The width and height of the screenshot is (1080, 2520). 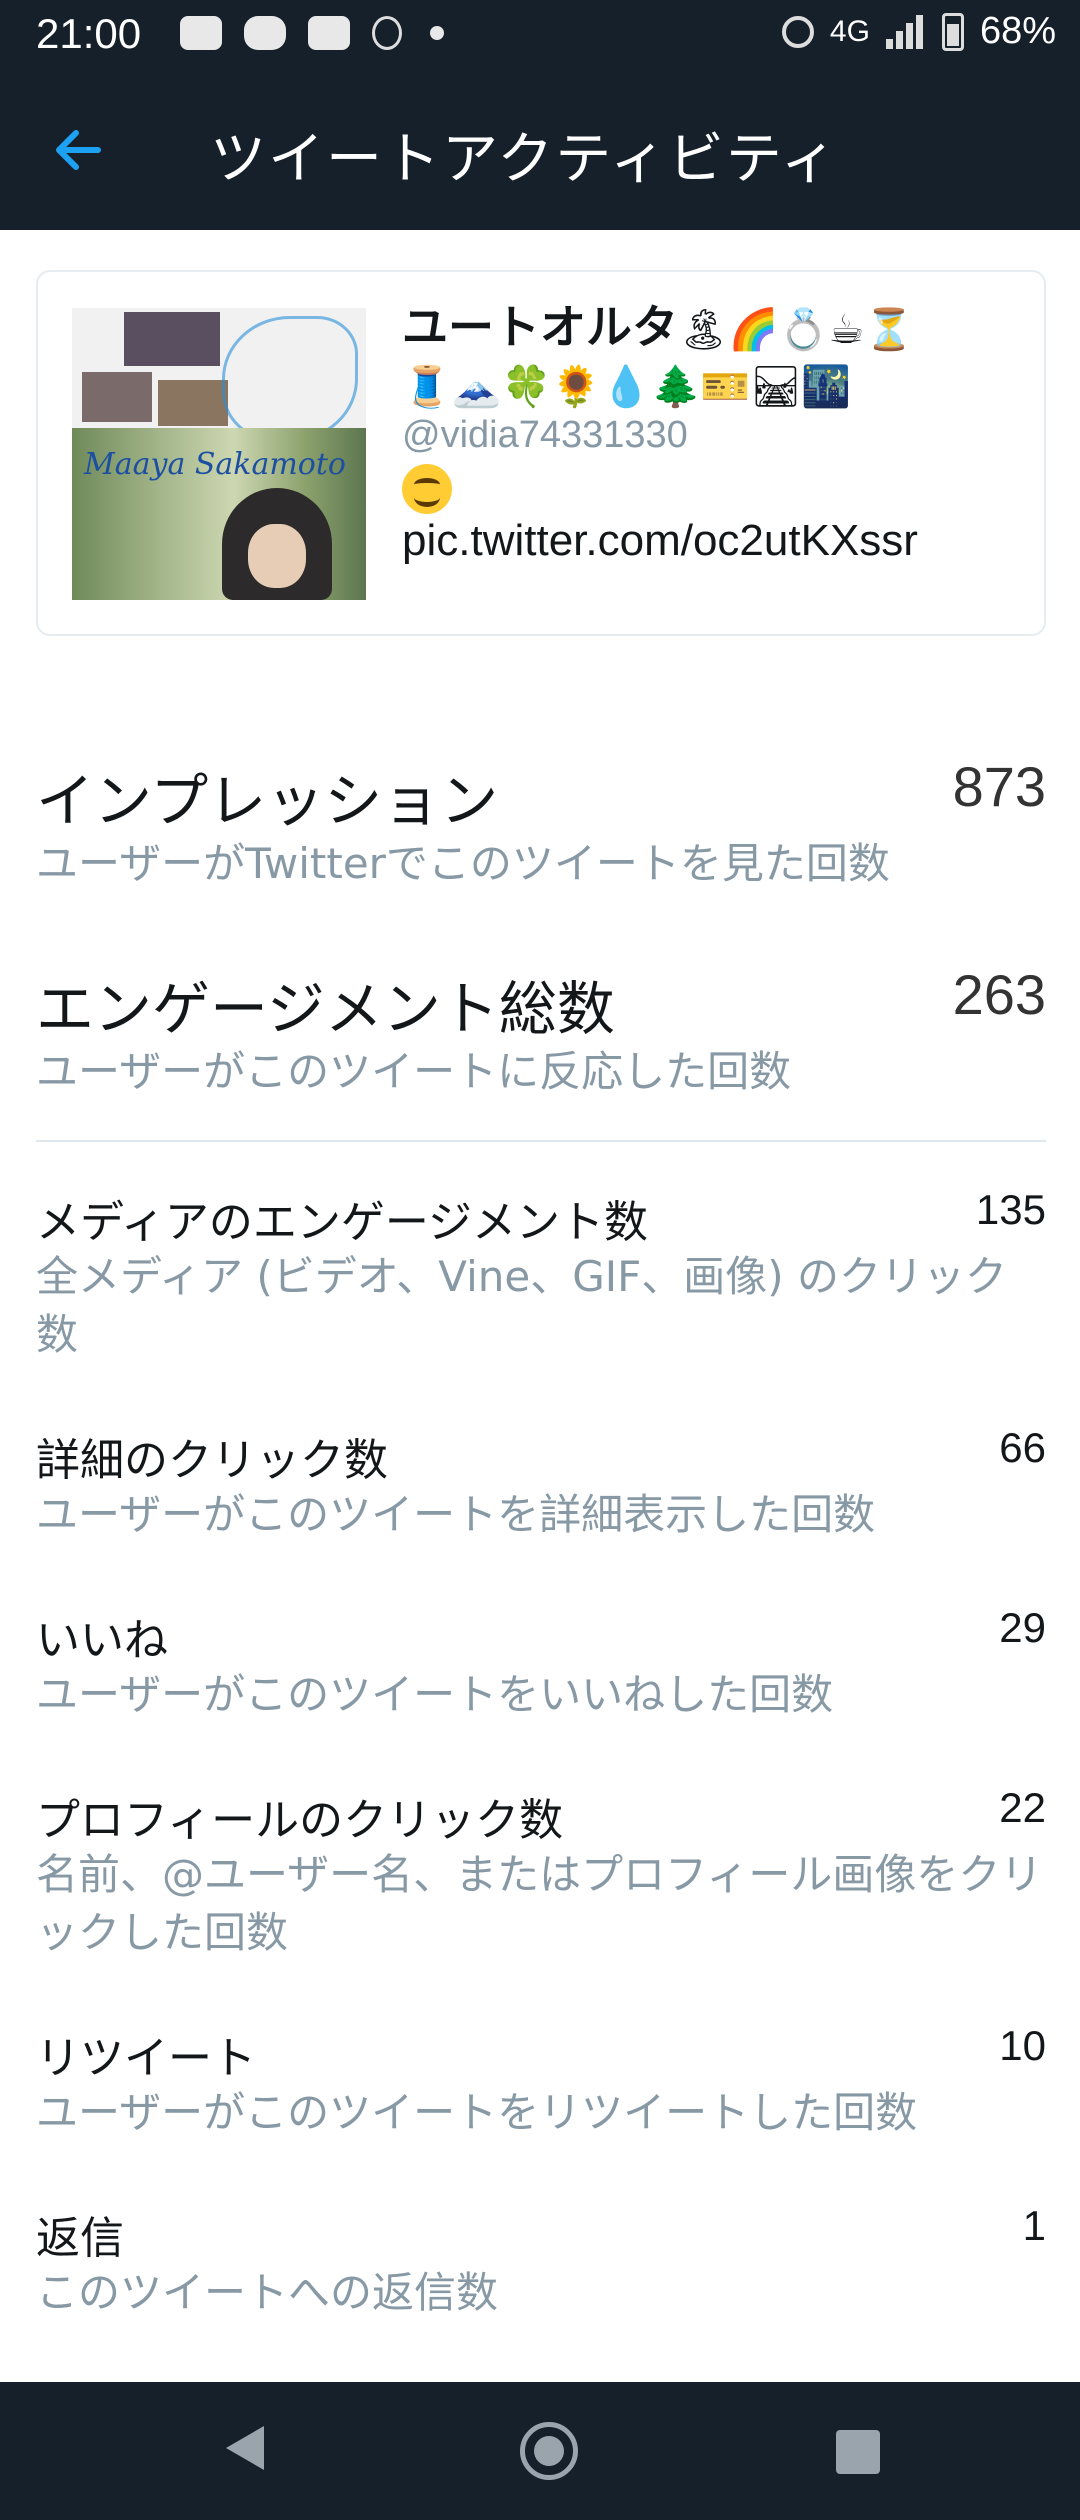 What do you see at coordinates (540, 327) in the screenshot?
I see `author-name: ユートオルタ` at bounding box center [540, 327].